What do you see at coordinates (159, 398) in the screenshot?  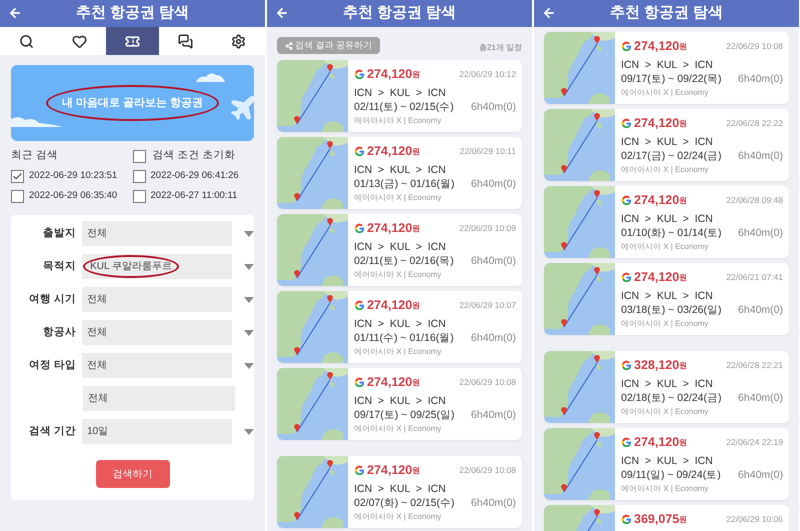 I see `text-field: 전체` at bounding box center [159, 398].